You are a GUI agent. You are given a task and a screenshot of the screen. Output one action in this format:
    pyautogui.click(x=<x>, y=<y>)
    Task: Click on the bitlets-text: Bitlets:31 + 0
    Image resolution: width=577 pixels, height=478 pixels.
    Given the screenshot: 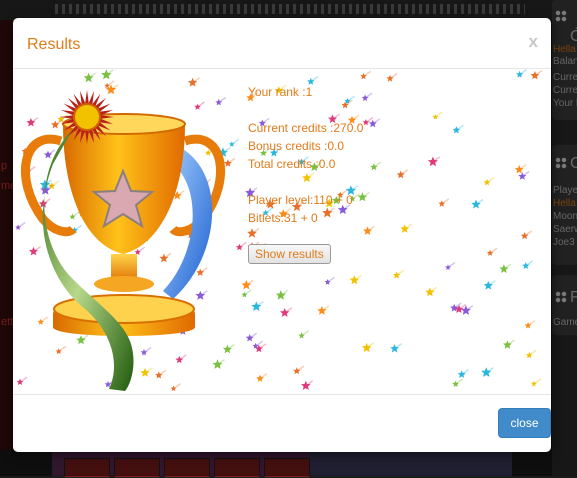 What is the action you would take?
    pyautogui.click(x=283, y=218)
    